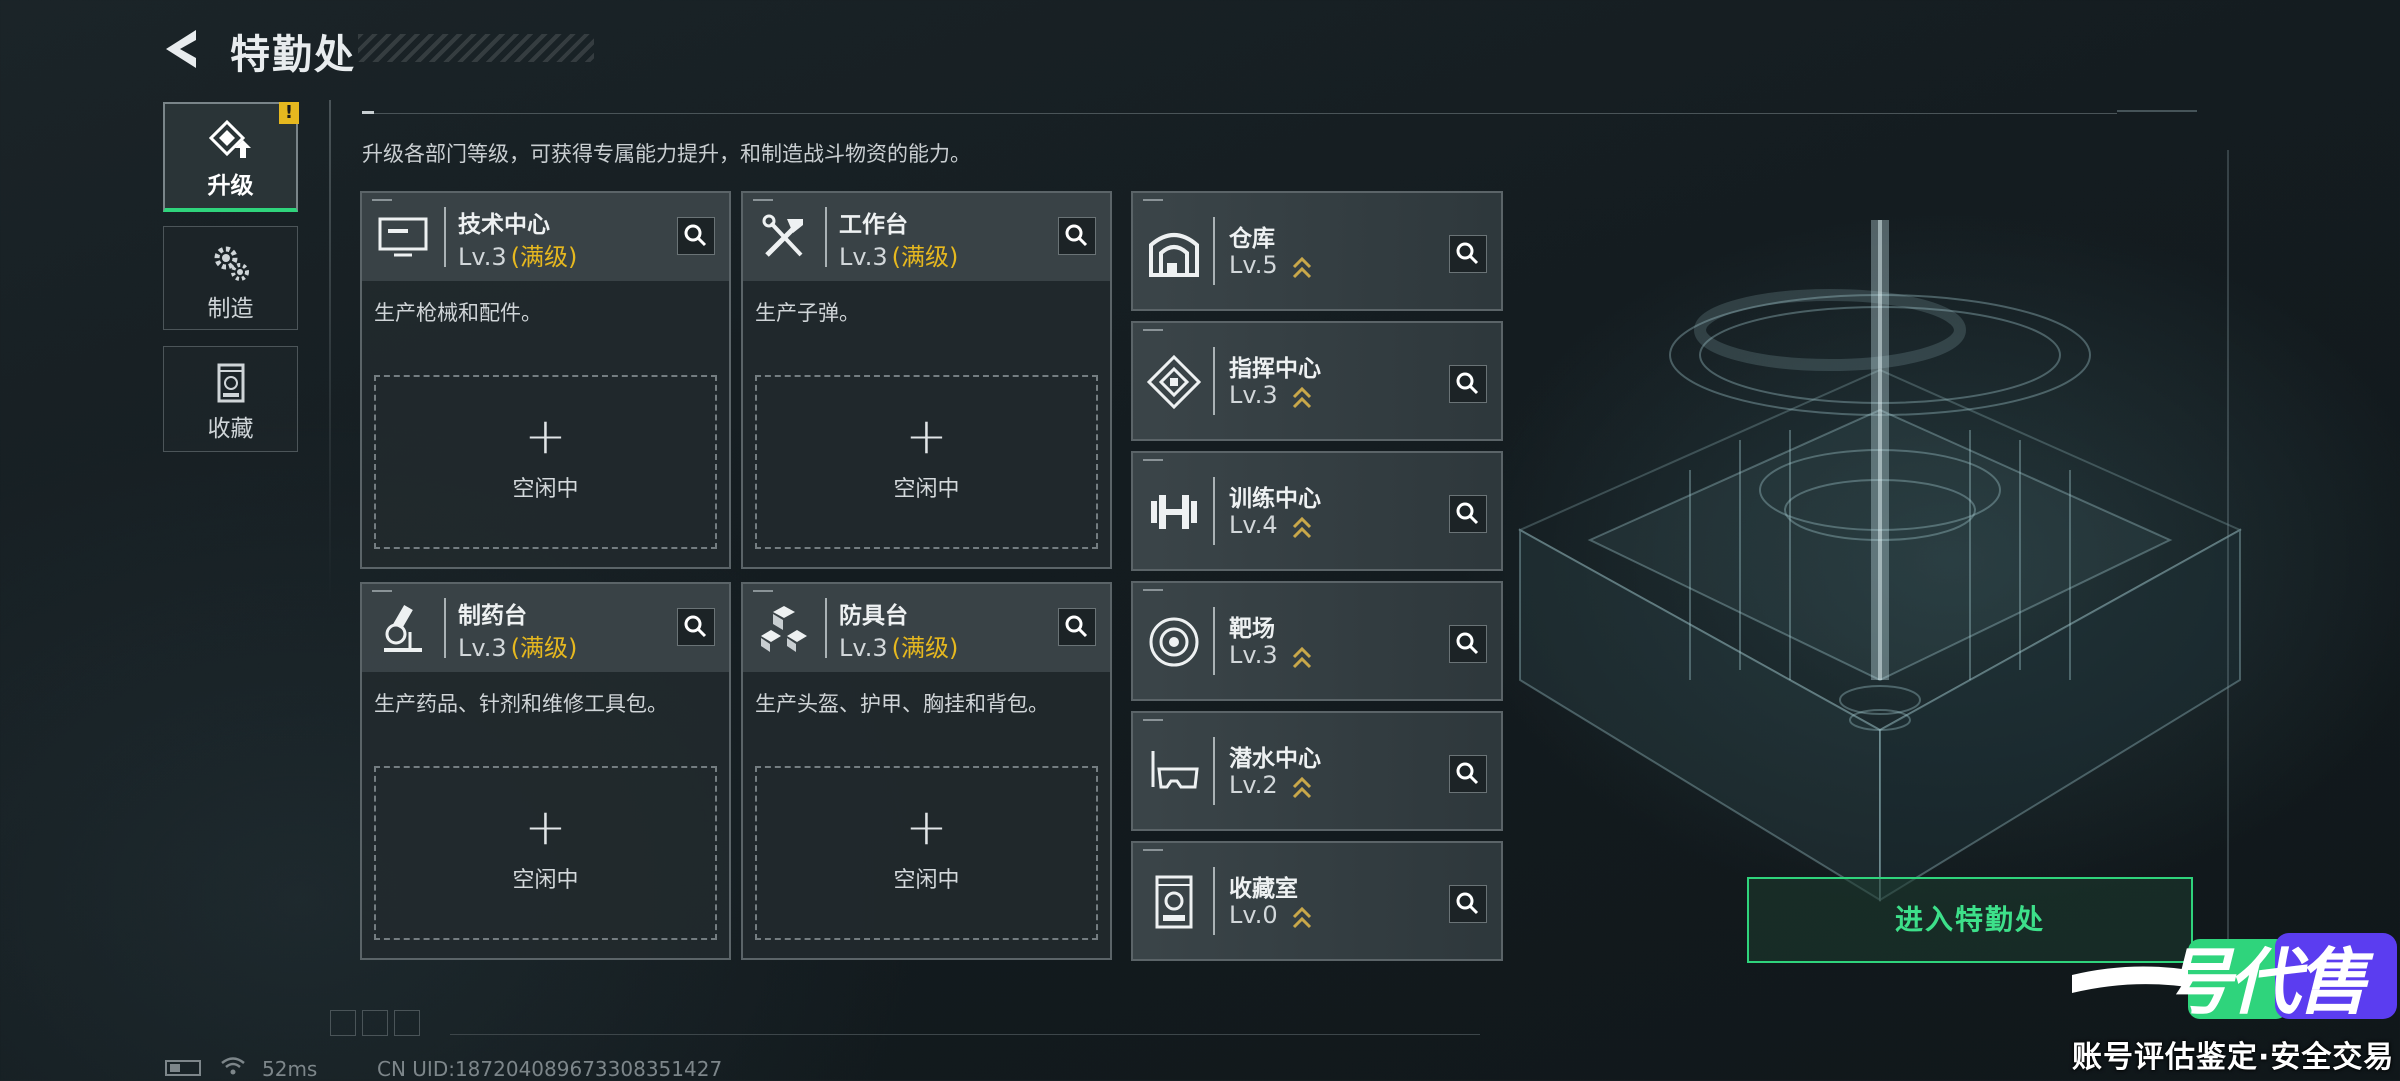 The width and height of the screenshot is (2400, 1081). What do you see at coordinates (1174, 902) in the screenshot?
I see `display-case-icon` at bounding box center [1174, 902].